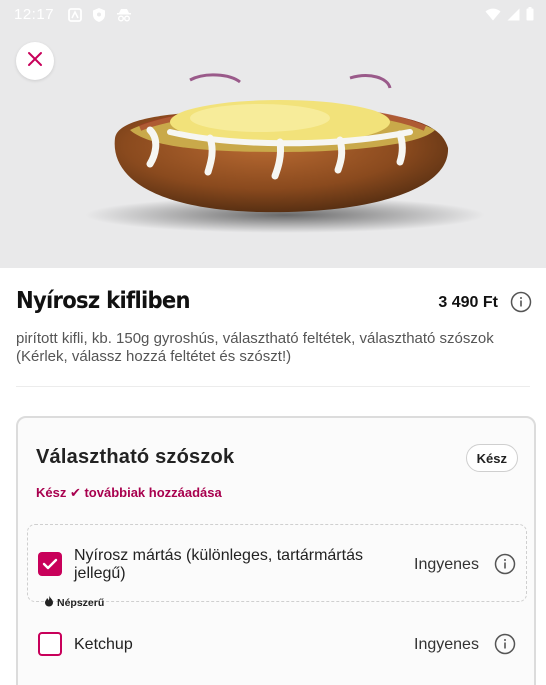 This screenshot has height=685, width=546. Describe the element at coordinates (34, 14) in the screenshot. I see `status-time: 12:17` at that location.